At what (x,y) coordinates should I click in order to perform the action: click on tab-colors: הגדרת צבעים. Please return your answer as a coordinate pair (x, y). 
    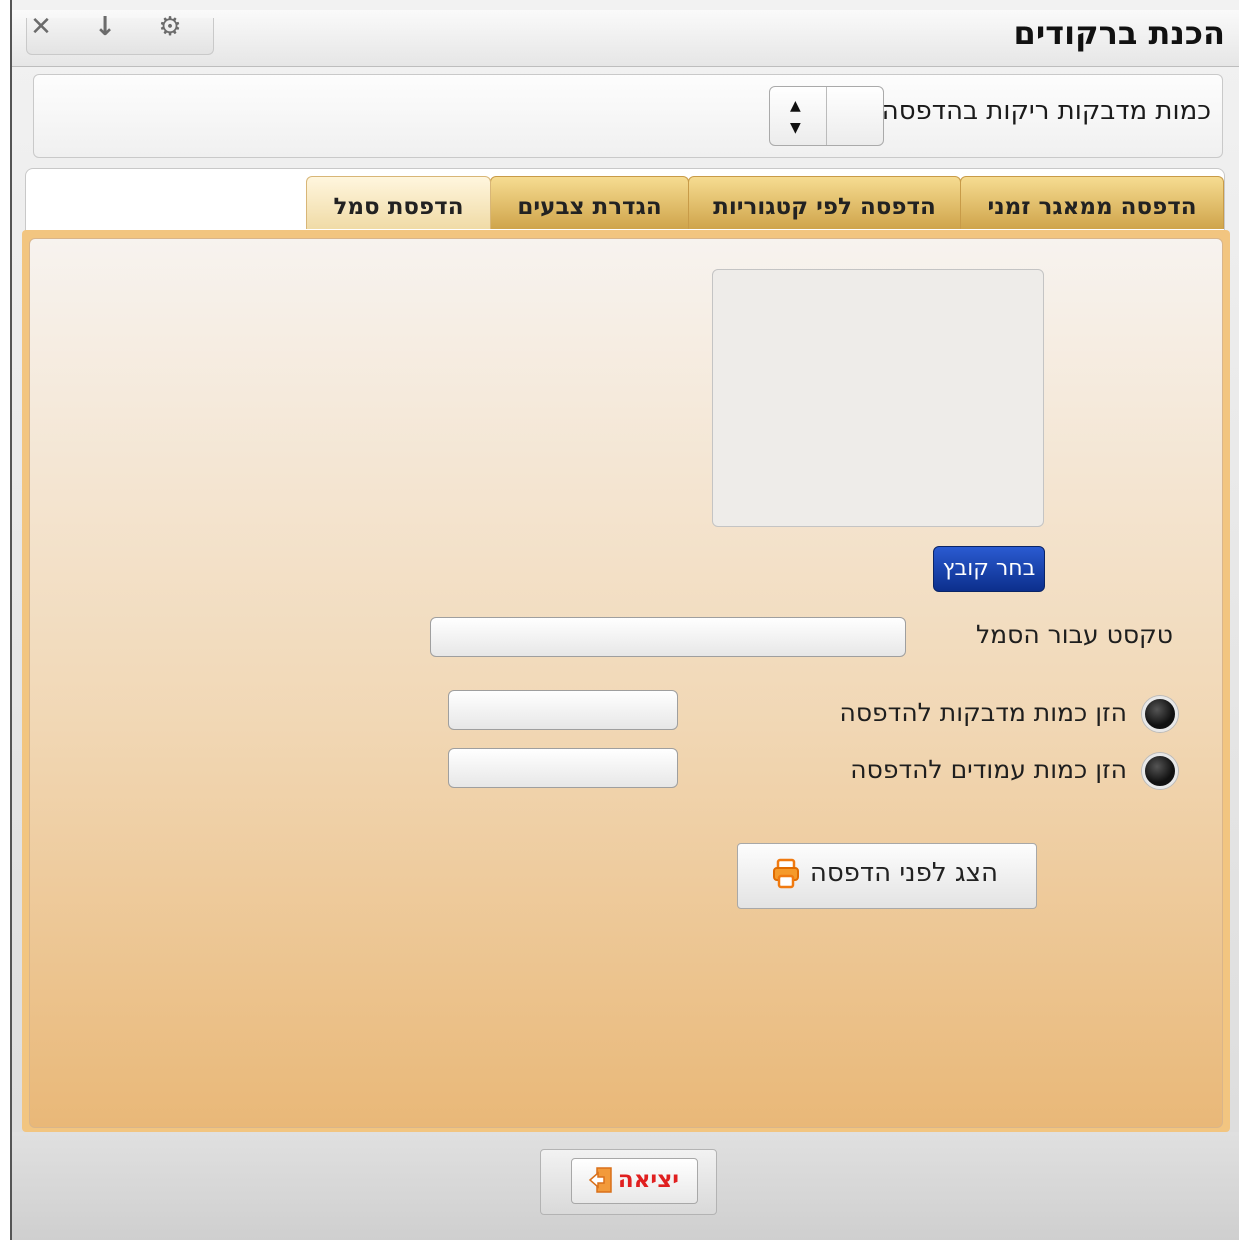
    Looking at the image, I should click on (589, 202).